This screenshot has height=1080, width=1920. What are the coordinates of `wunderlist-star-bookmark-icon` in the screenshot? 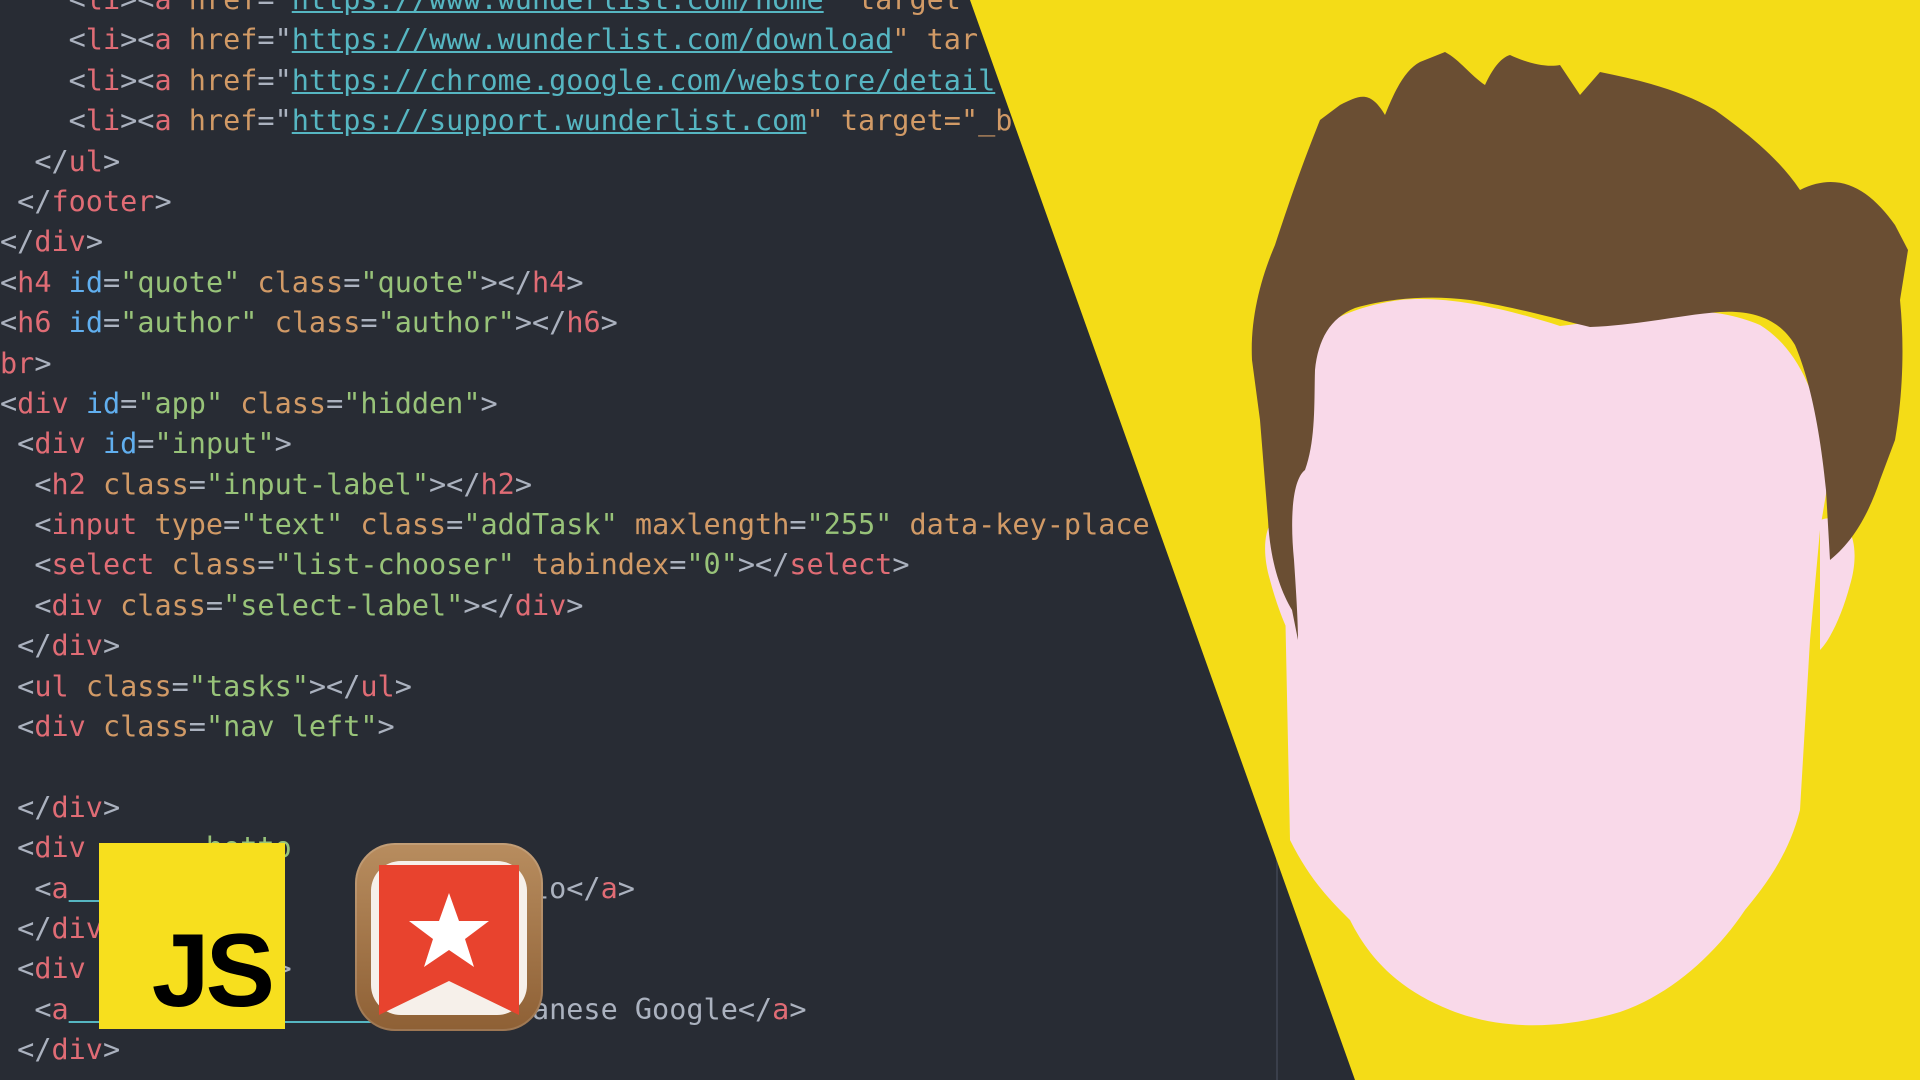 It's located at (449, 937).